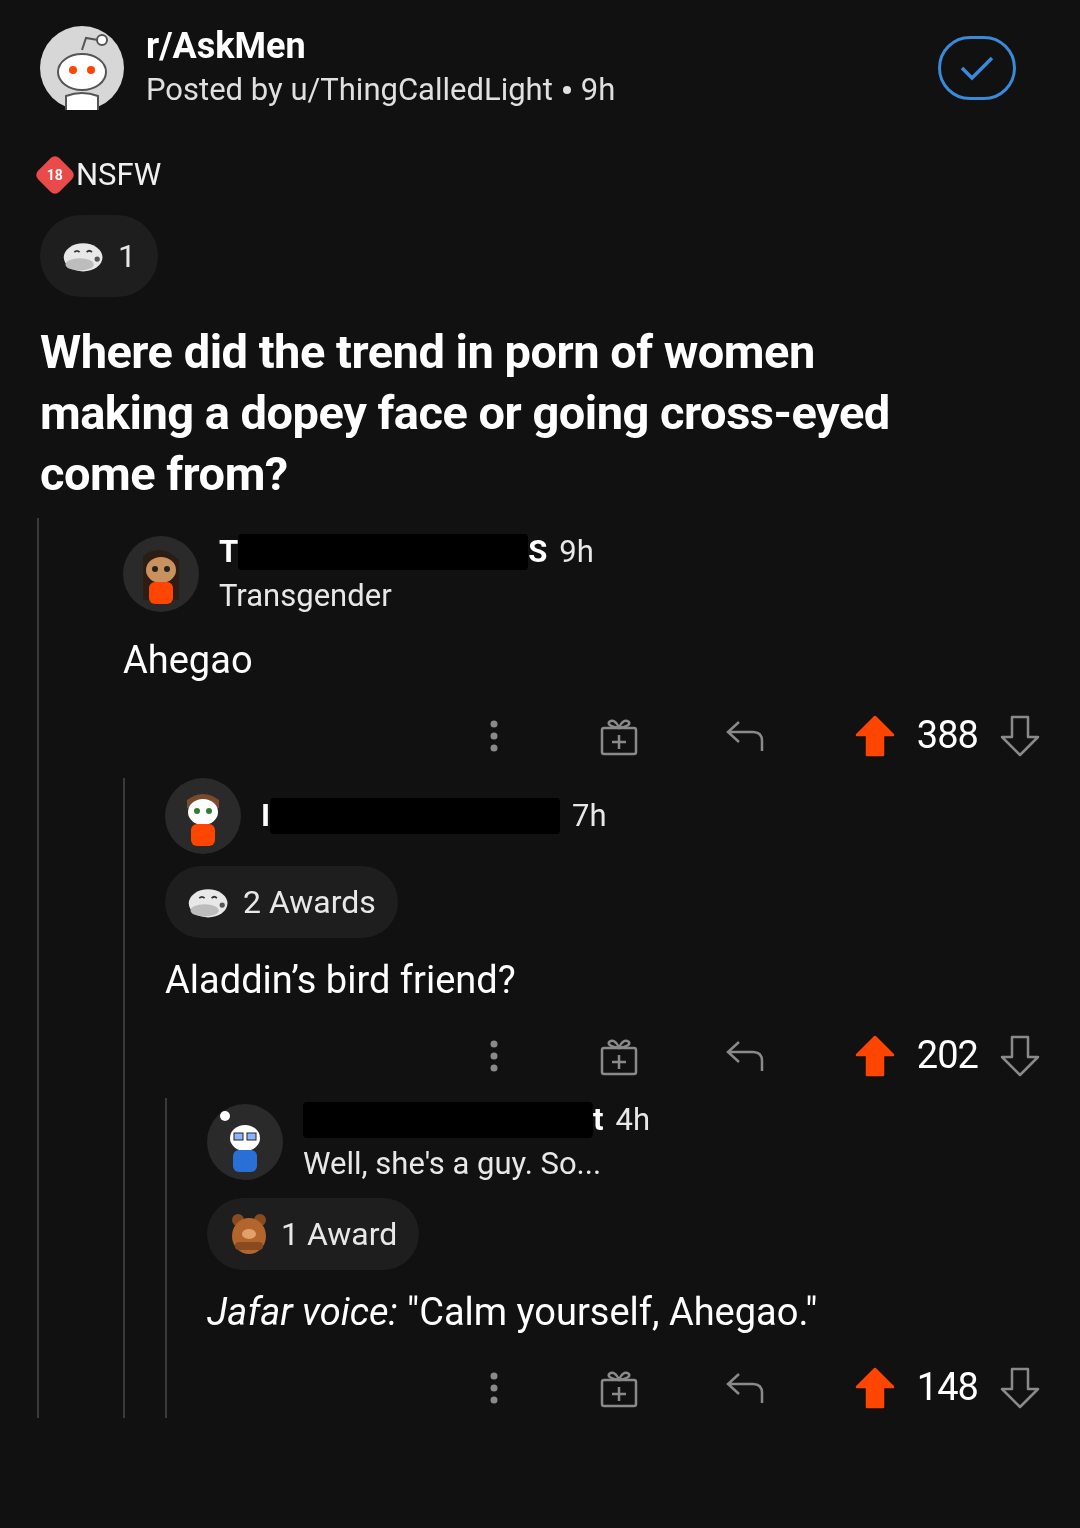  What do you see at coordinates (119, 175) in the screenshot?
I see `nsfw-label: NSFW` at bounding box center [119, 175].